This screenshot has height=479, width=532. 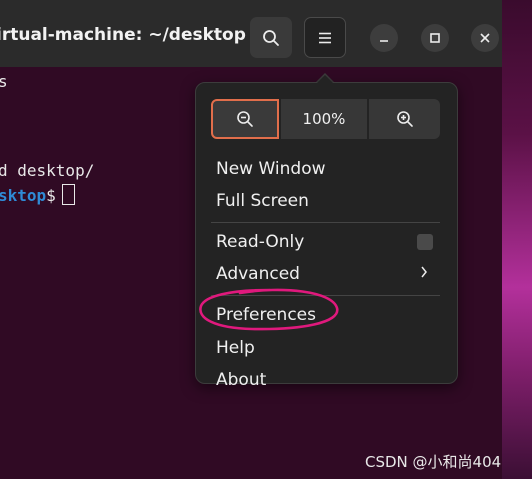 What do you see at coordinates (433, 462) in the screenshot?
I see `watermark: CSDN @小和尚404` at bounding box center [433, 462].